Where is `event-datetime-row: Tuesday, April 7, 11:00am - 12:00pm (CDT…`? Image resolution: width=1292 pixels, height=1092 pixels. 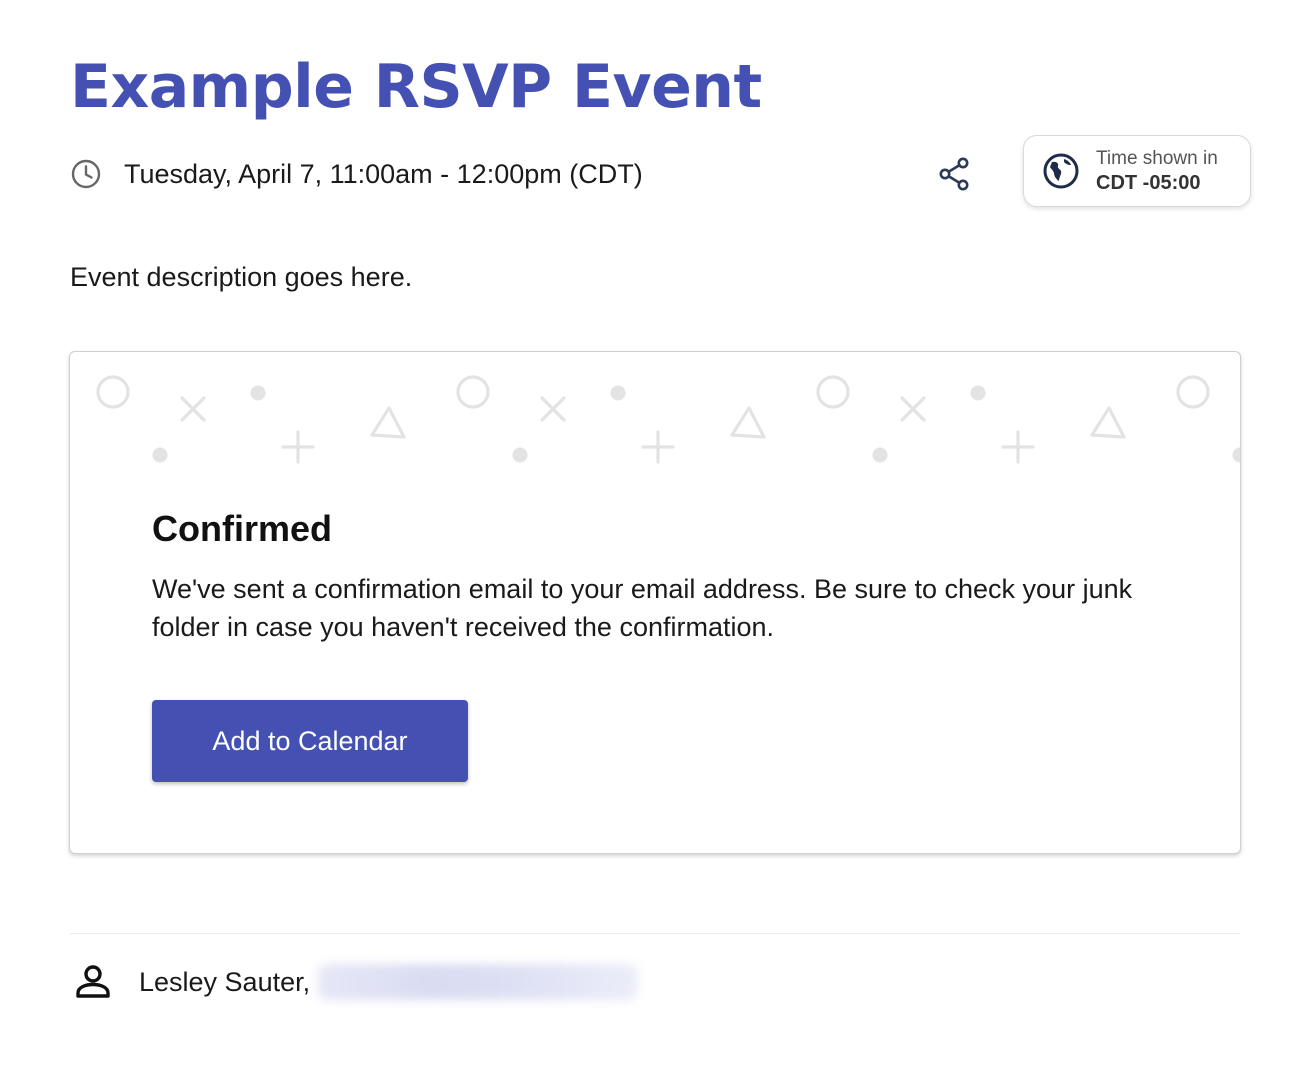 event-datetime-row: Tuesday, April 7, 11:00am - 12:00pm (CDT… is located at coordinates (356, 174).